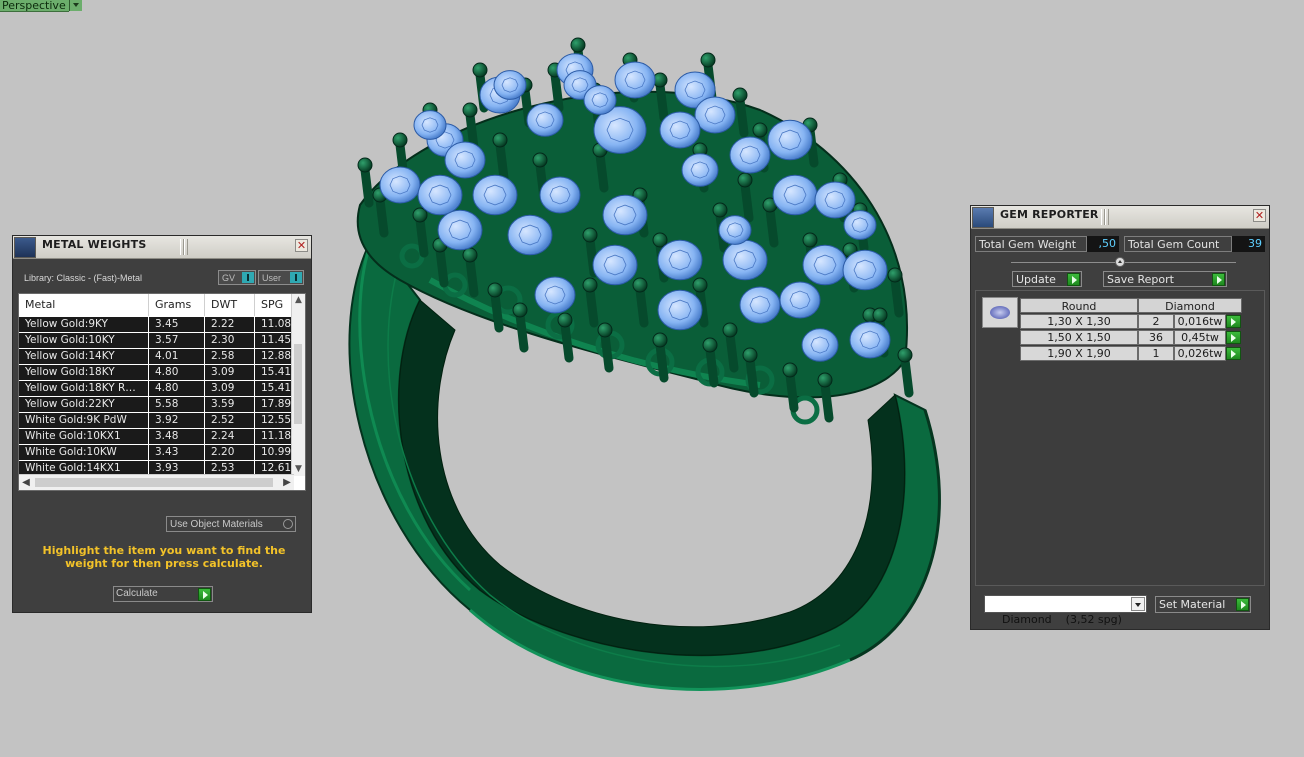 Image resolution: width=1304 pixels, height=757 pixels. What do you see at coordinates (83, 436) in the screenshot?
I see `metal-name-cell: White Gold:10KX1` at bounding box center [83, 436].